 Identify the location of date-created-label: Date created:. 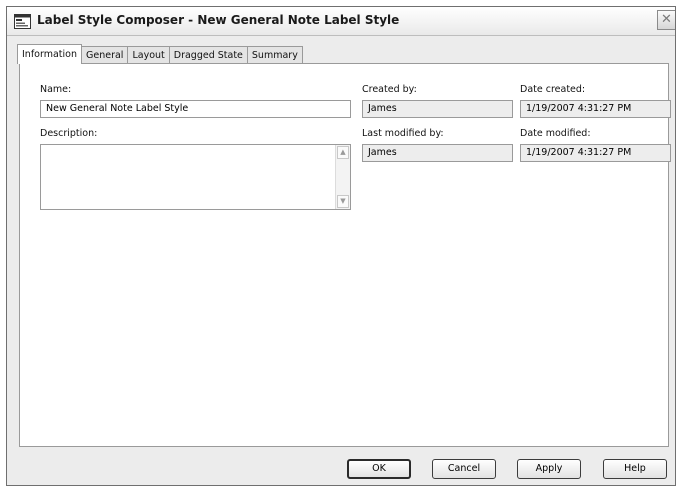
(553, 89).